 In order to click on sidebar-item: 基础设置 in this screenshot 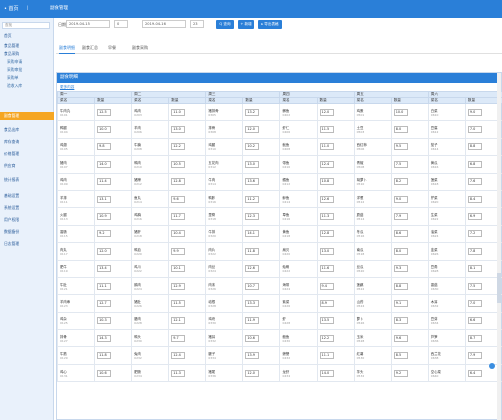, I will do `click(27, 196)`.